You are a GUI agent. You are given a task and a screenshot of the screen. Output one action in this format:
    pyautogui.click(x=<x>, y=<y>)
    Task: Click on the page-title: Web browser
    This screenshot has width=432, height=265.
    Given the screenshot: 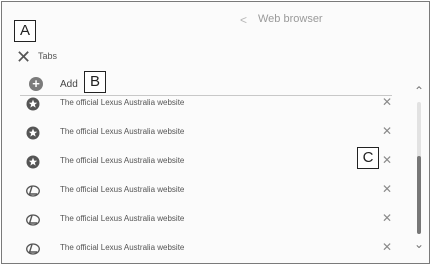 What is the action you would take?
    pyautogui.click(x=290, y=19)
    